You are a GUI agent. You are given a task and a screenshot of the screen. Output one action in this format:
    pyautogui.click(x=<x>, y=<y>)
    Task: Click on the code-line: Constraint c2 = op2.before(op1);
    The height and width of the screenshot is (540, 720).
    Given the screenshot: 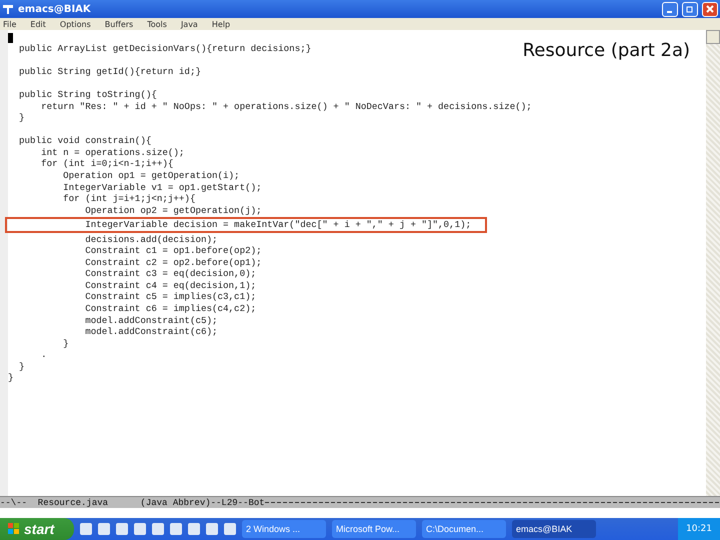 What is the action you would take?
    pyautogui.click(x=173, y=262)
    